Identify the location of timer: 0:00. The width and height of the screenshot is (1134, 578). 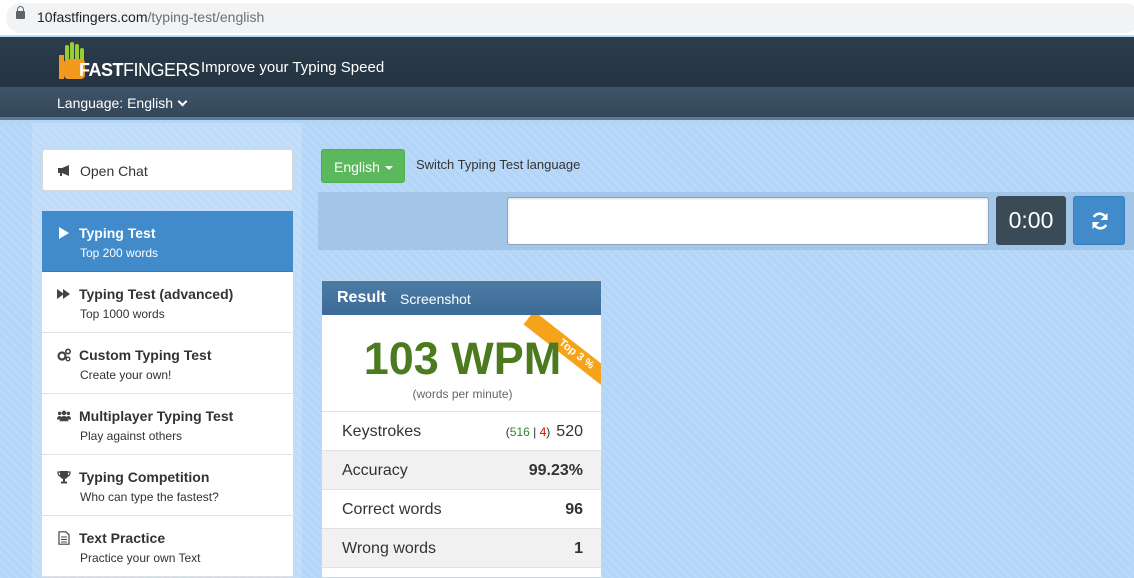
(1031, 220).